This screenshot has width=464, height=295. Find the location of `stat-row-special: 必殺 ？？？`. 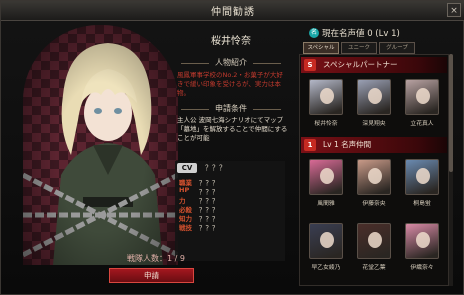

stat-row-special: 必殺 ？？？ is located at coordinates (231, 209).